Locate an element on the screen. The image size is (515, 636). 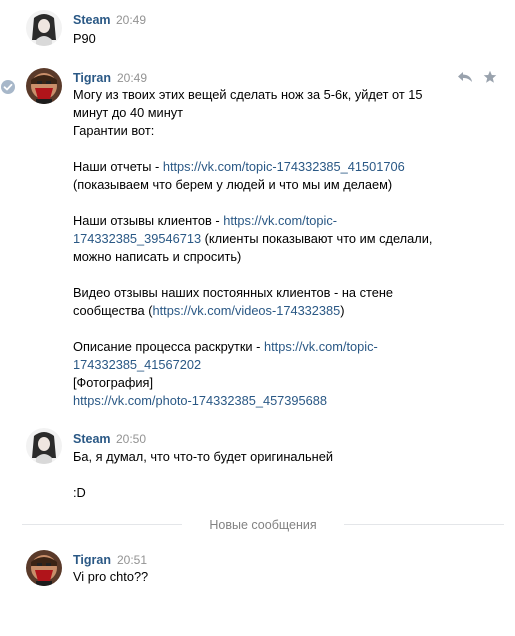
message-line: Vi pro chto?? is located at coordinates (111, 576).